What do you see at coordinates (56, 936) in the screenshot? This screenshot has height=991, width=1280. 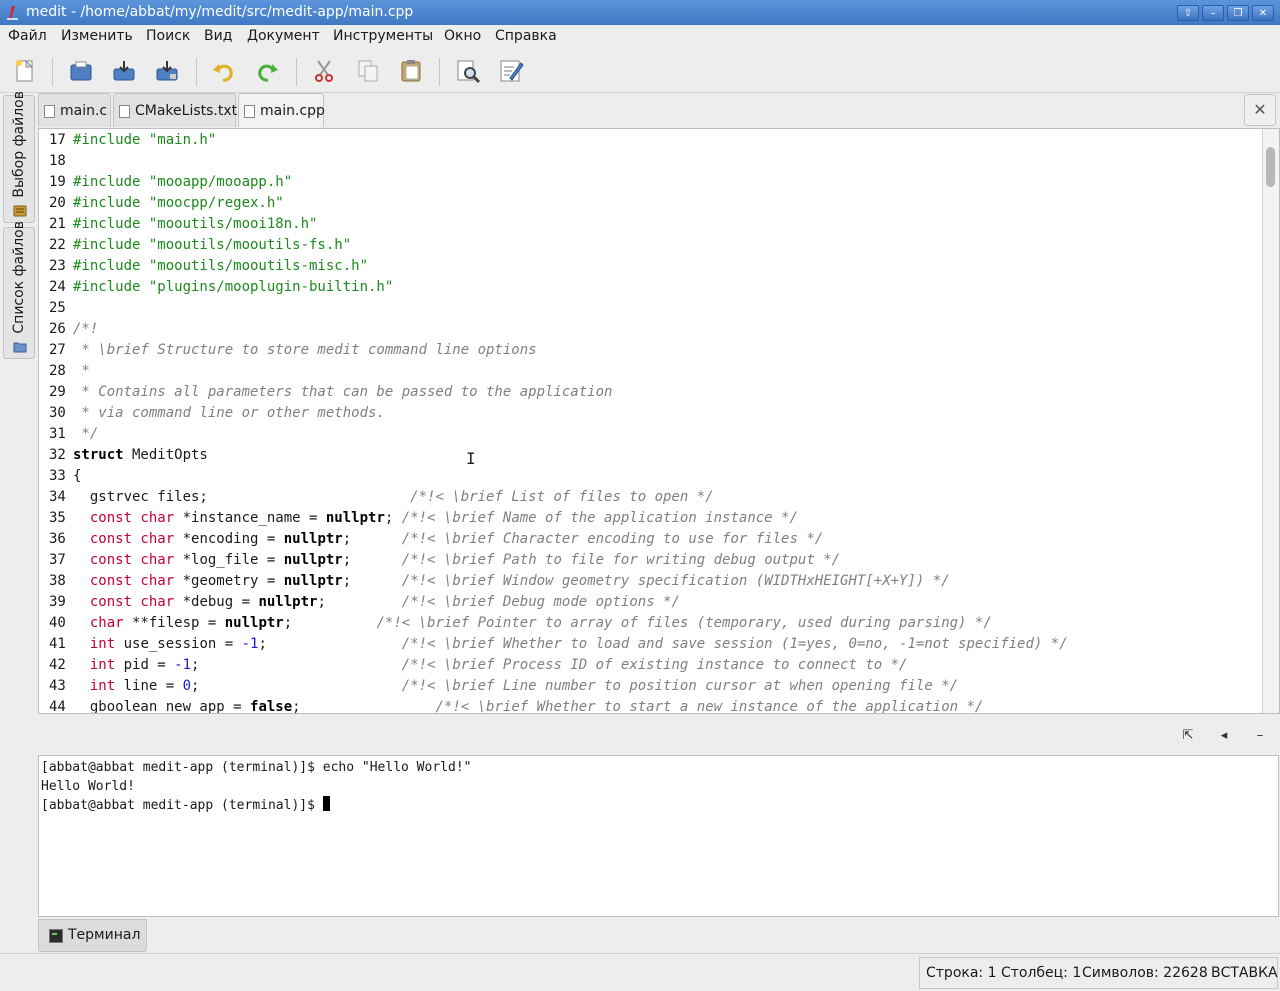 I see `terminal-icon` at bounding box center [56, 936].